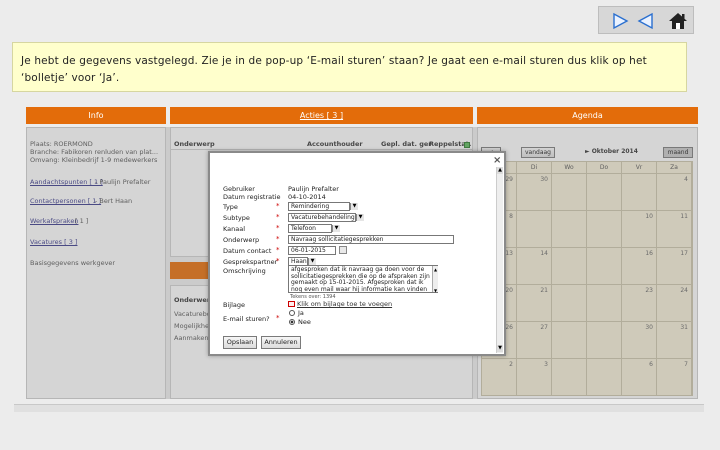 Image resolution: width=720 pixels, height=450 pixels. What do you see at coordinates (250, 262) in the screenshot?
I see `gesprekspartner-label: Gesprekspartner` at bounding box center [250, 262].